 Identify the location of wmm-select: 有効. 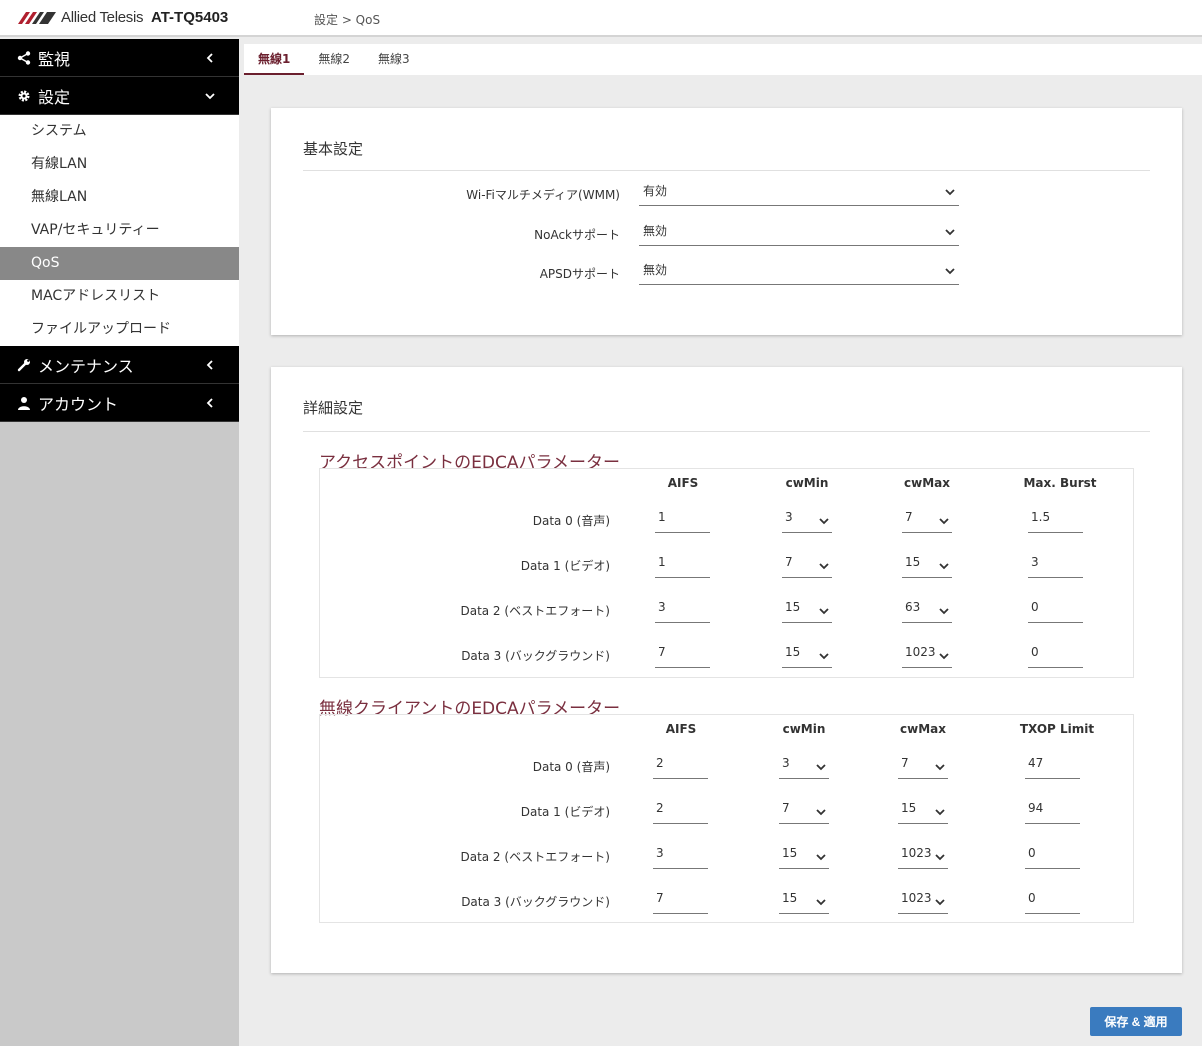
(799, 192).